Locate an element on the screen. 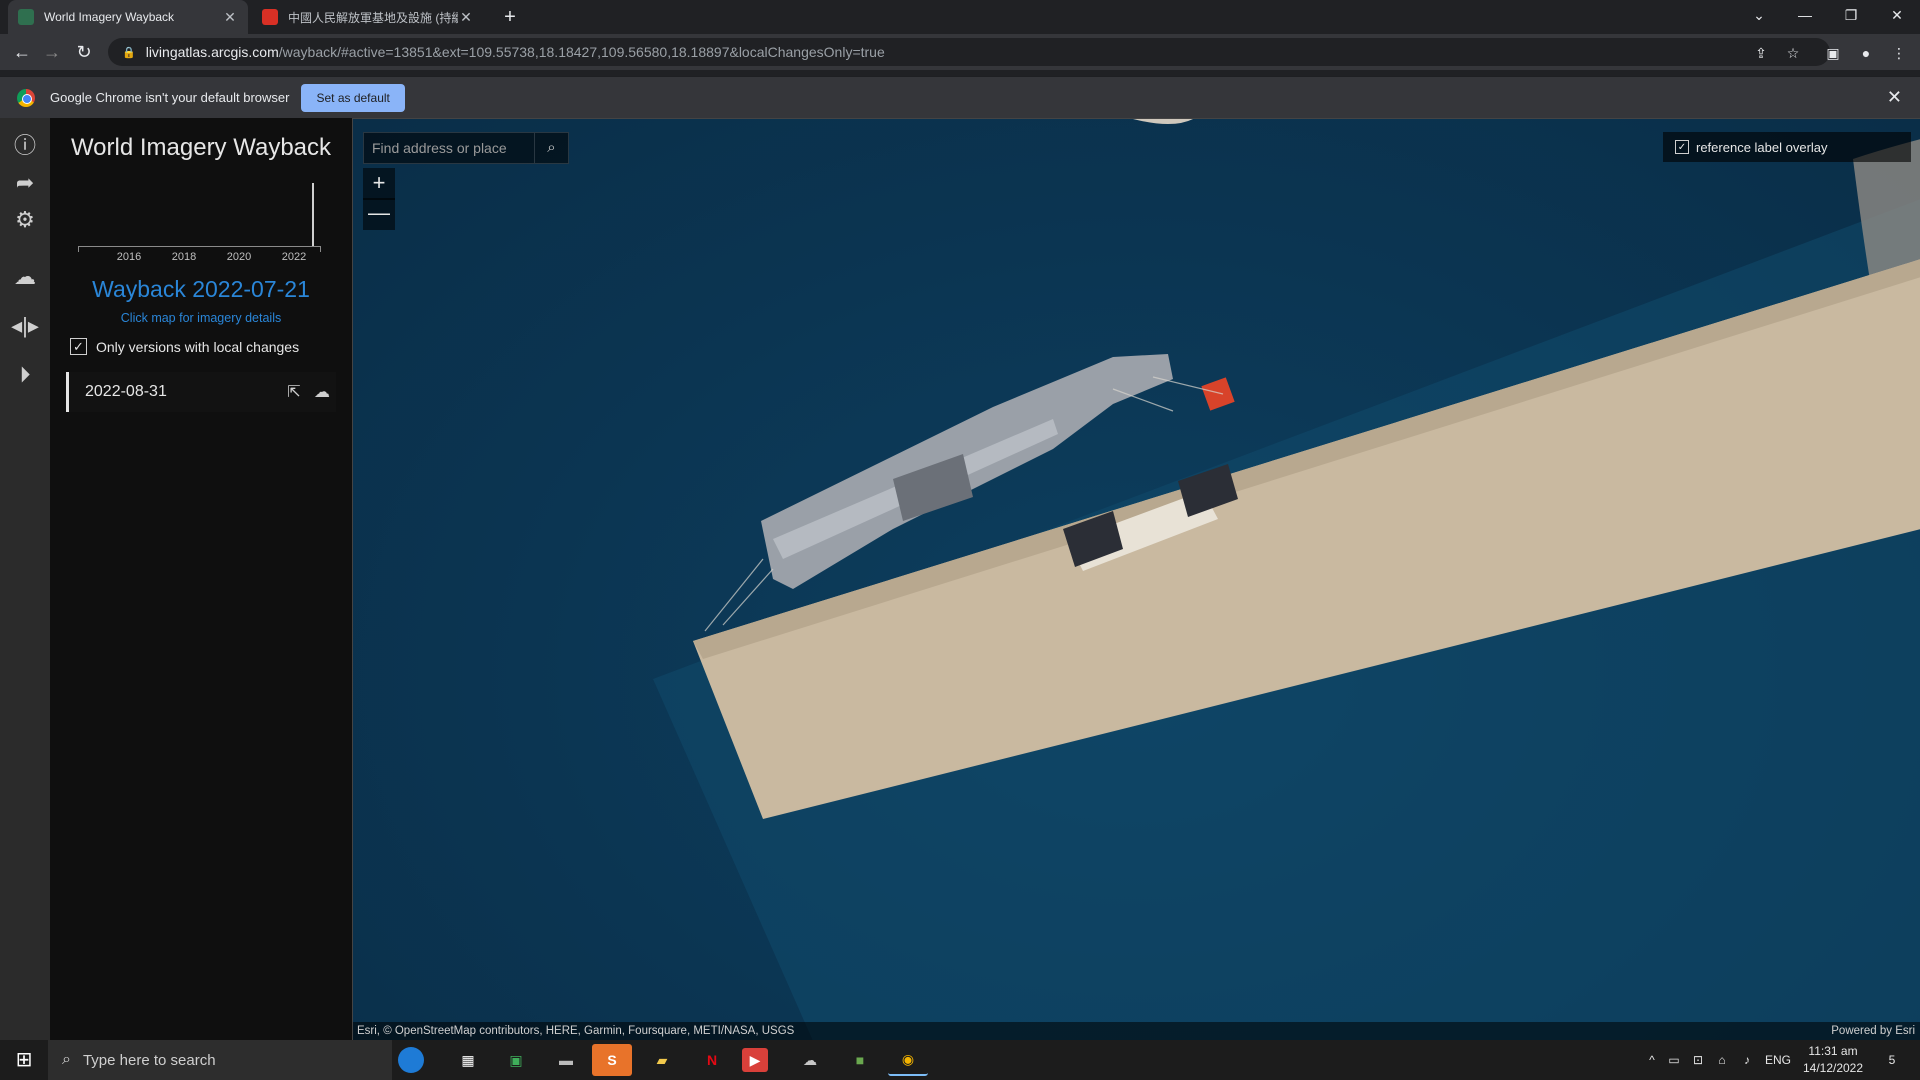 The width and height of the screenshot is (1920, 1080). restore-button: ❐ is located at coordinates (1851, 15).